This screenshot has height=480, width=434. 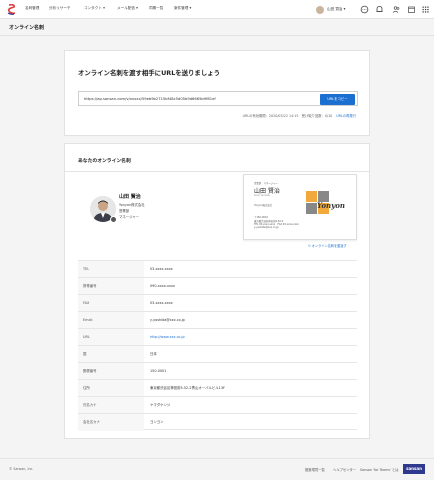 What do you see at coordinates (111, 303) in the screenshot?
I see `row-label: FAX` at bounding box center [111, 303].